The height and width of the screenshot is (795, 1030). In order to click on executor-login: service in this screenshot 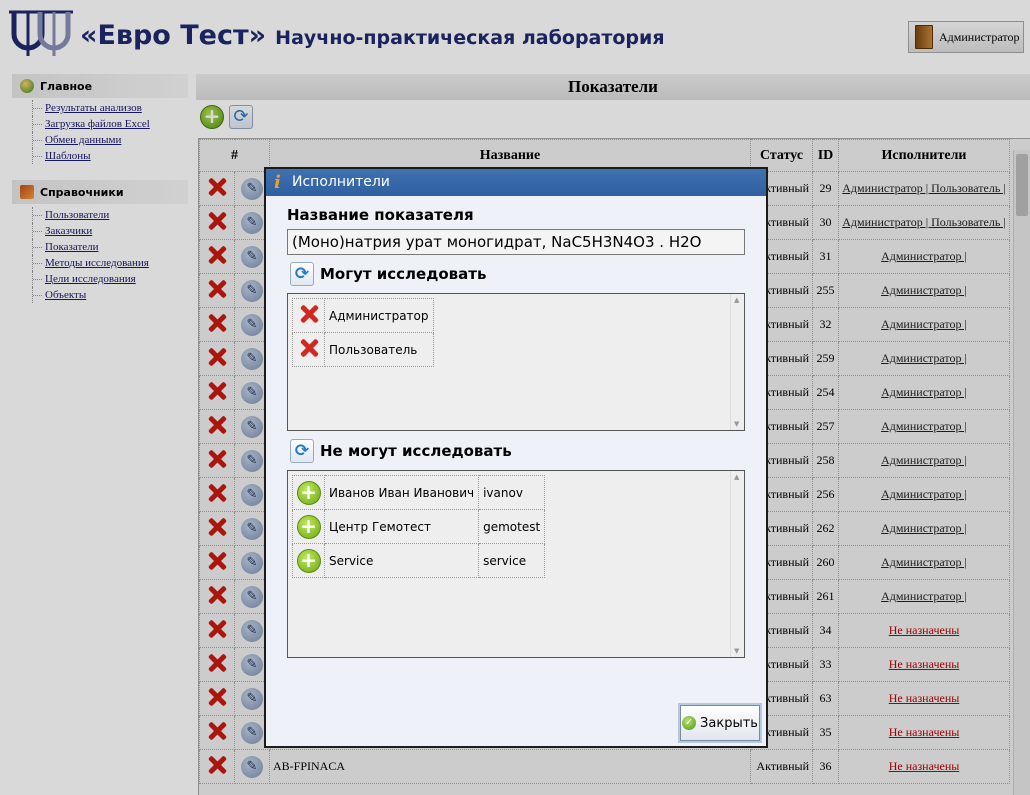, I will do `click(512, 560)`.